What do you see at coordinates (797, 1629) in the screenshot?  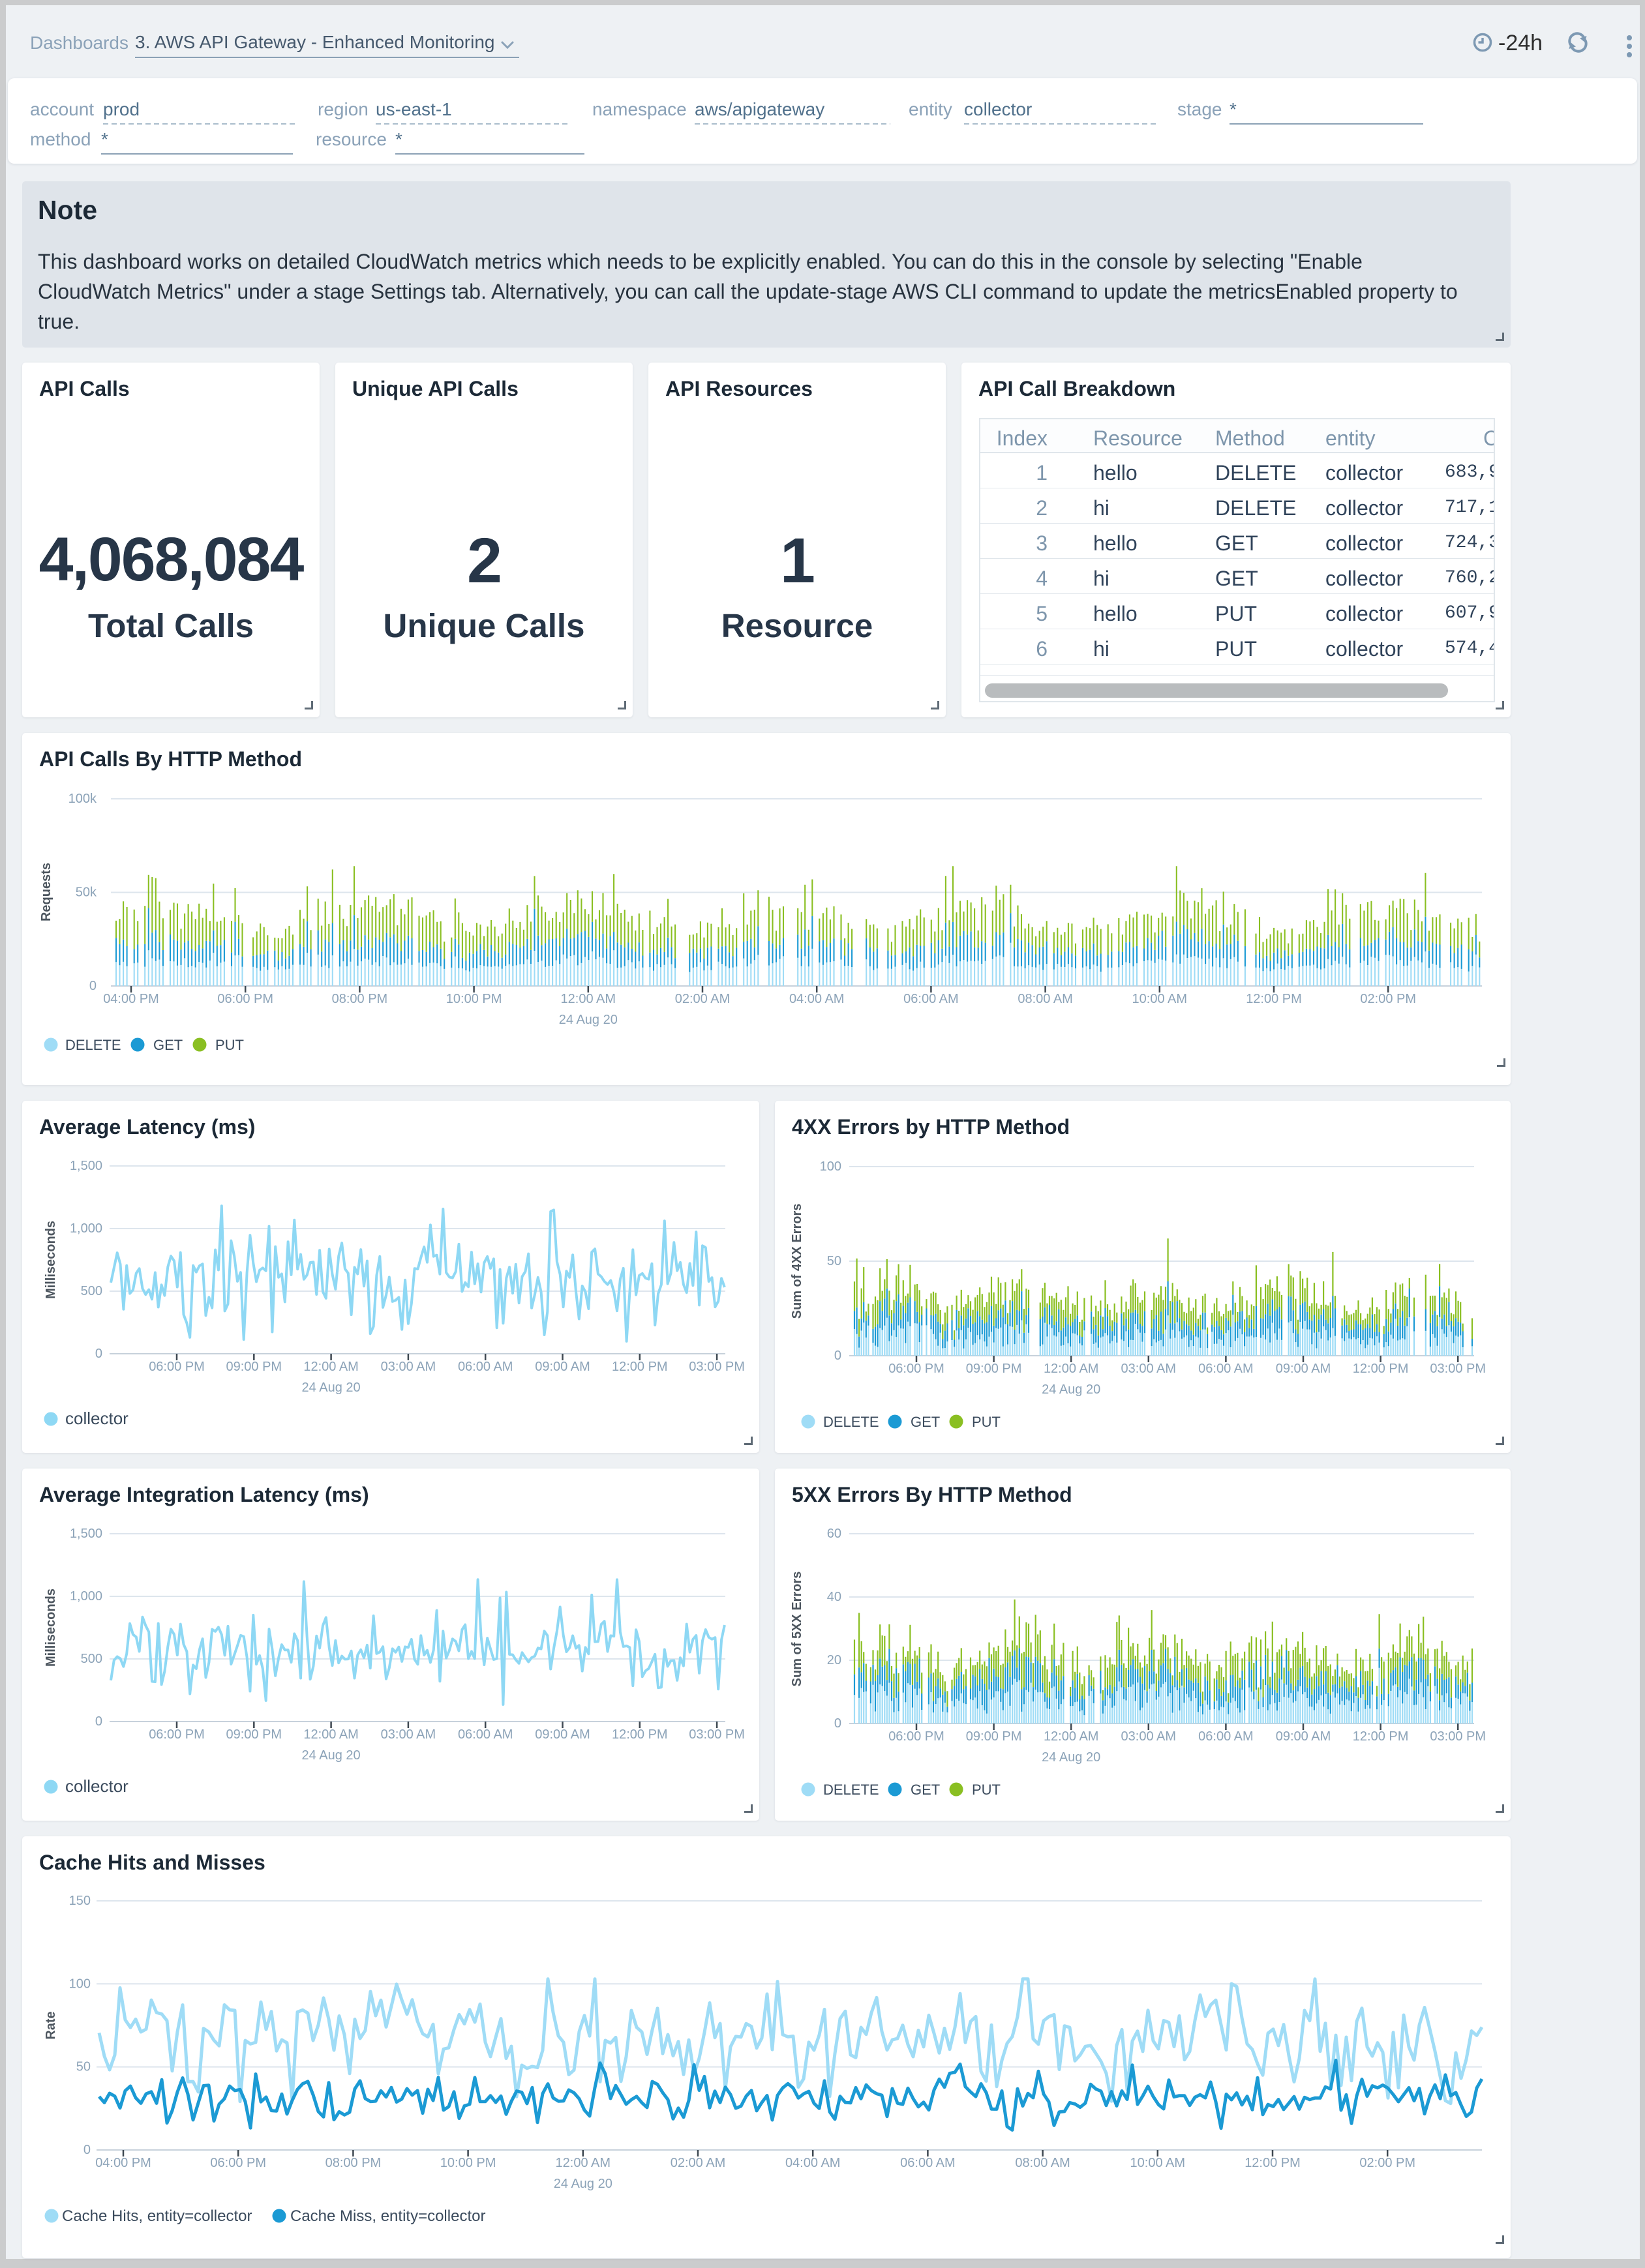 I see `svg-text: Sum of 5XX Errors` at bounding box center [797, 1629].